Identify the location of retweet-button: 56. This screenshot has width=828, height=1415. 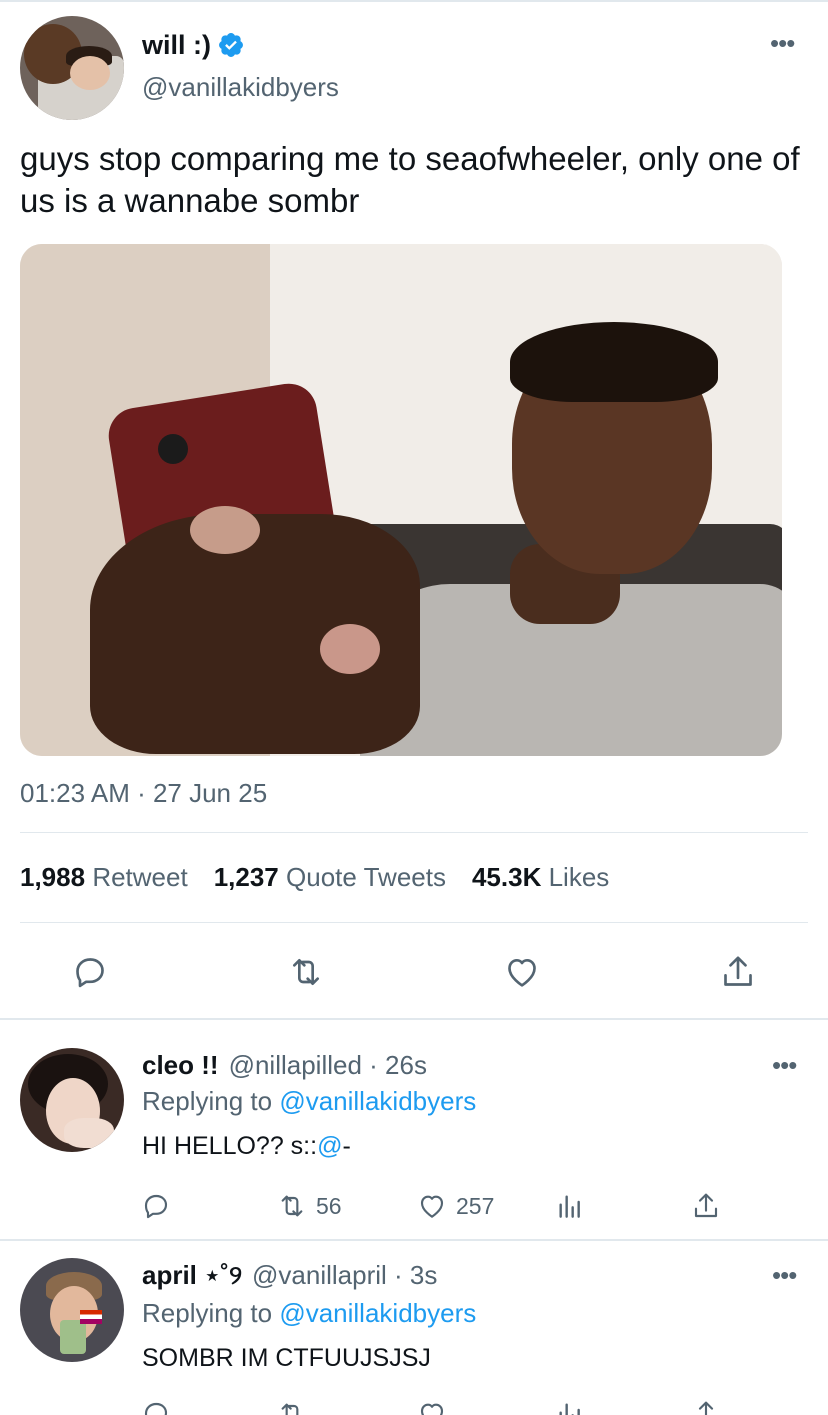
(309, 1206).